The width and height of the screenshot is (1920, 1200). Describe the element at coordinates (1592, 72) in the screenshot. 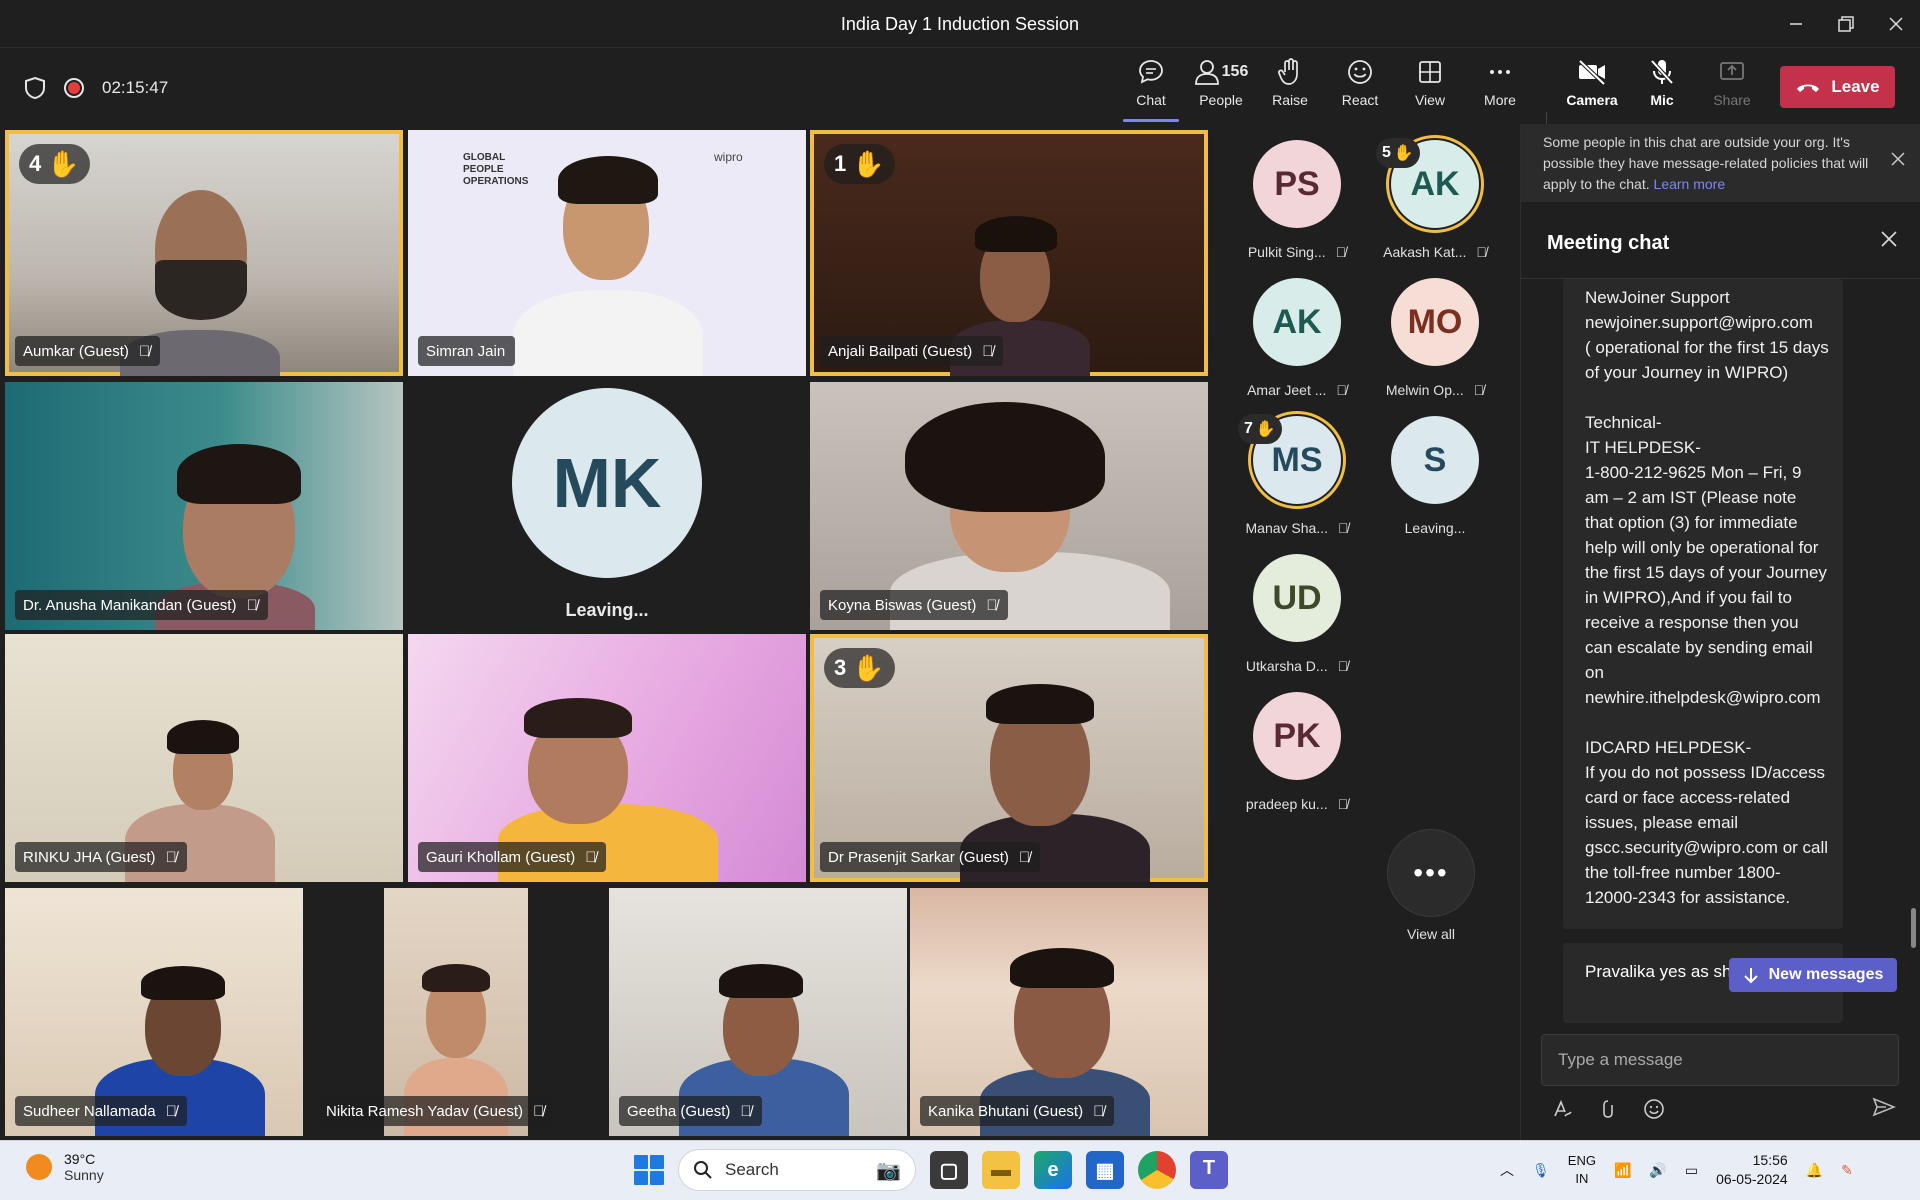

I see `camera-off-icon` at that location.